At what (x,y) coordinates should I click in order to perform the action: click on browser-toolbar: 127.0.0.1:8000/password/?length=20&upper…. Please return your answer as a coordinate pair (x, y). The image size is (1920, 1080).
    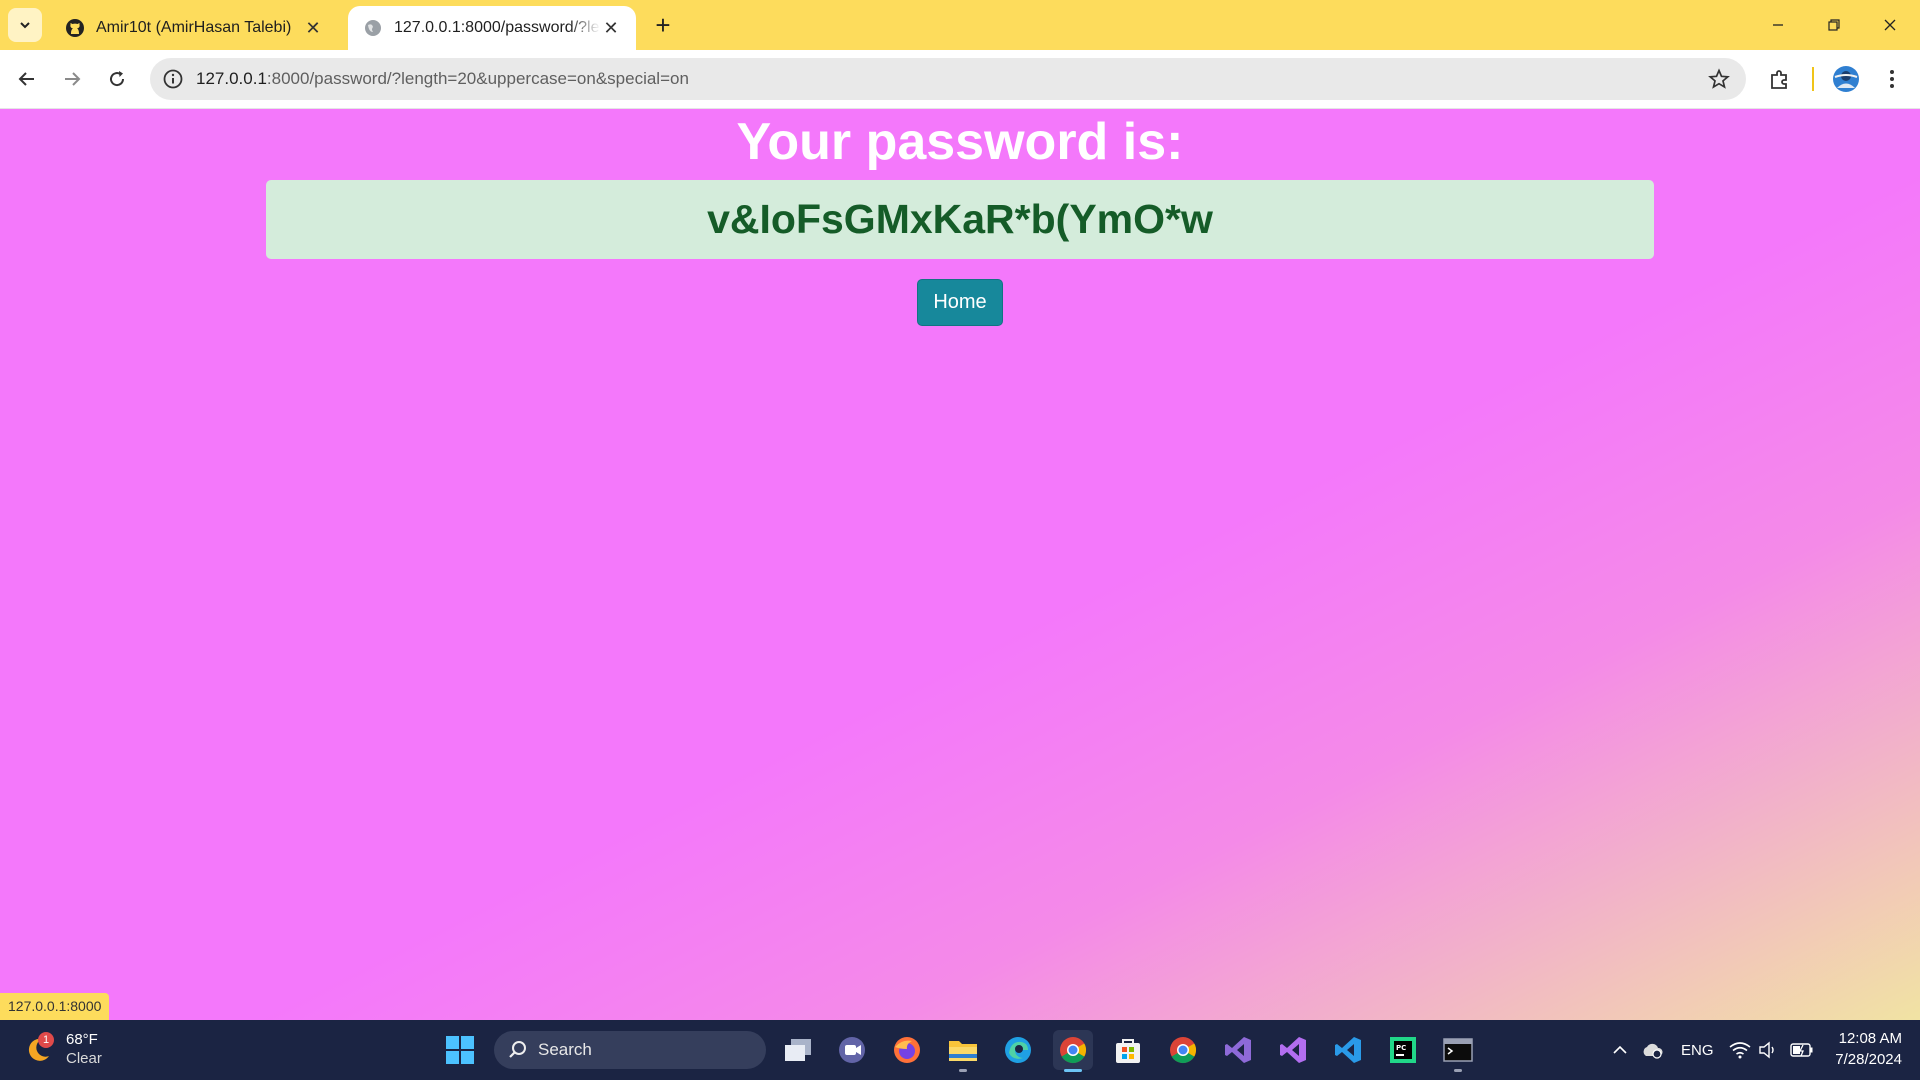
    Looking at the image, I should click on (960, 79).